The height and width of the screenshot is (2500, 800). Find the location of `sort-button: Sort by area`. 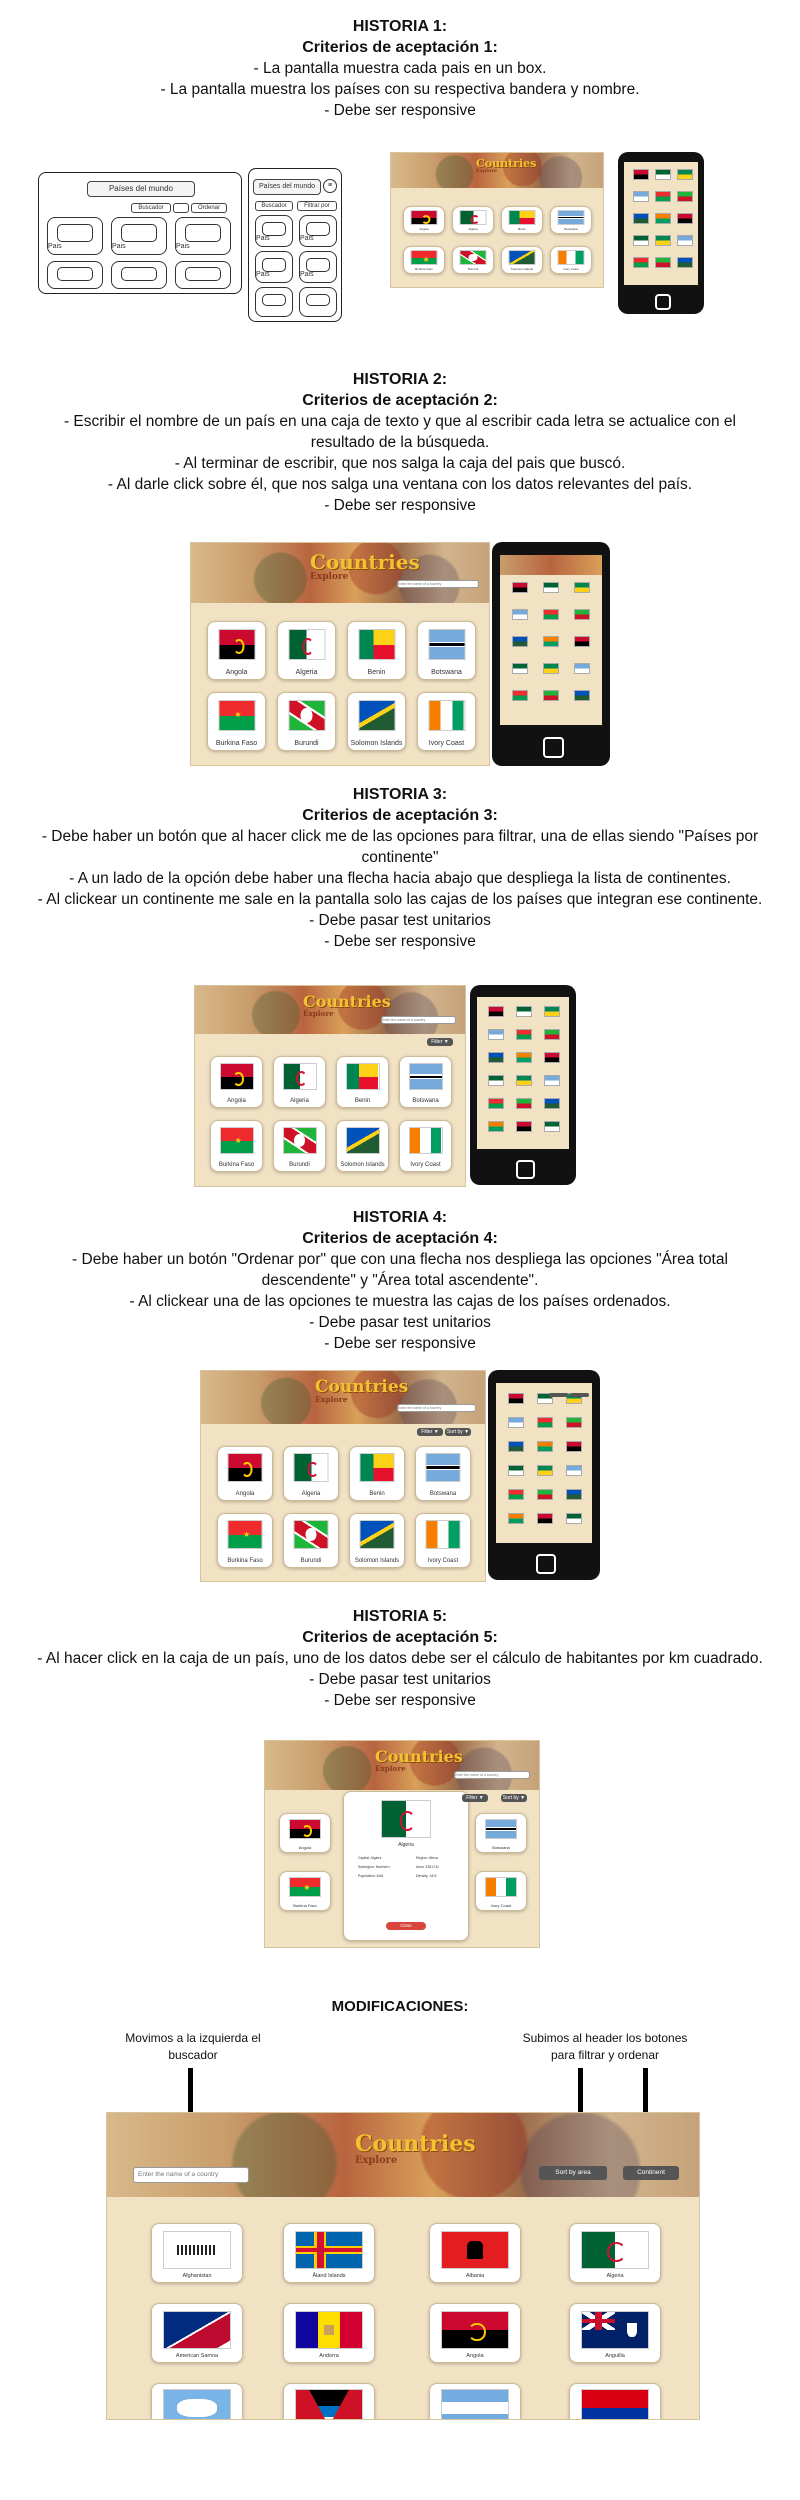

sort-button: Sort by area is located at coordinates (573, 2173).